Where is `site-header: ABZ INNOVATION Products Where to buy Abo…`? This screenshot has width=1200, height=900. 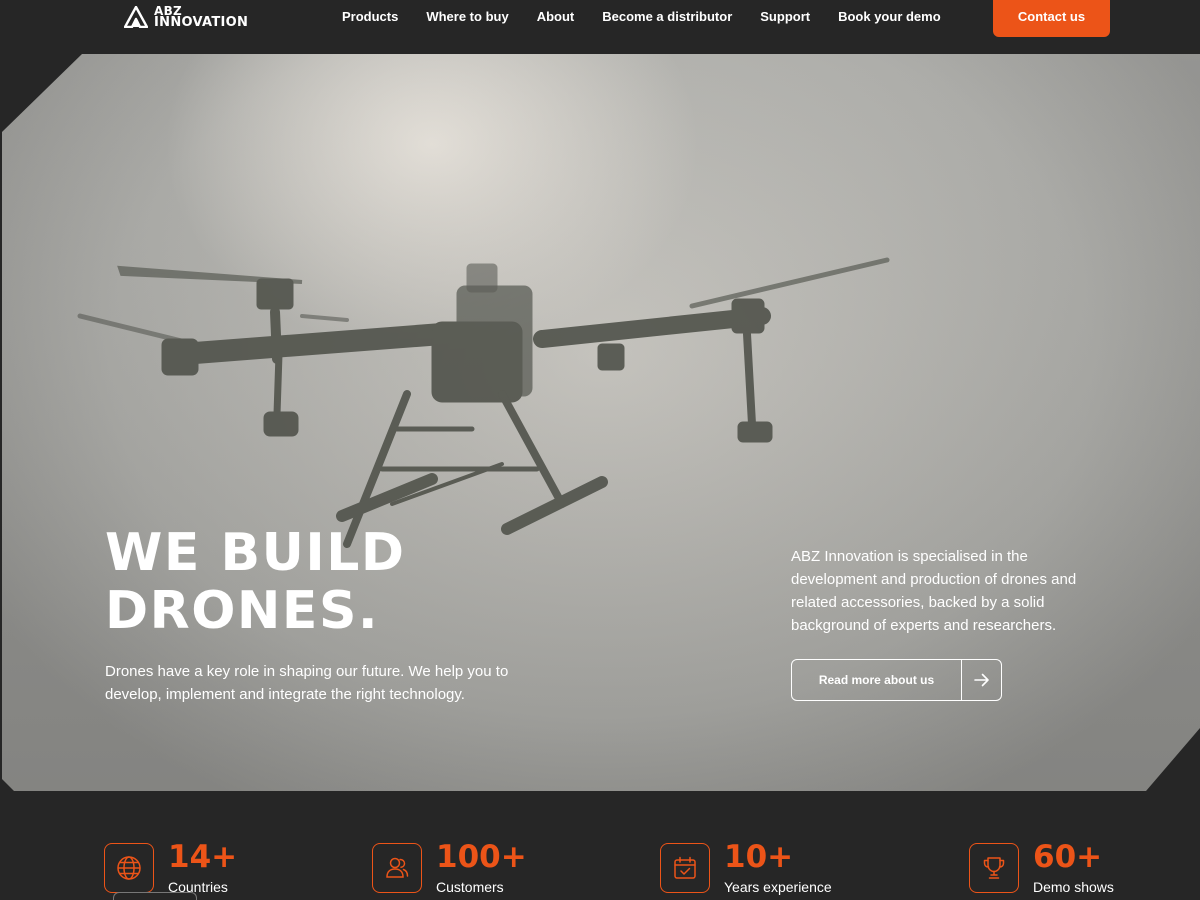
site-header: ABZ INNOVATION Products Where to buy Abo… is located at coordinates (600, 27).